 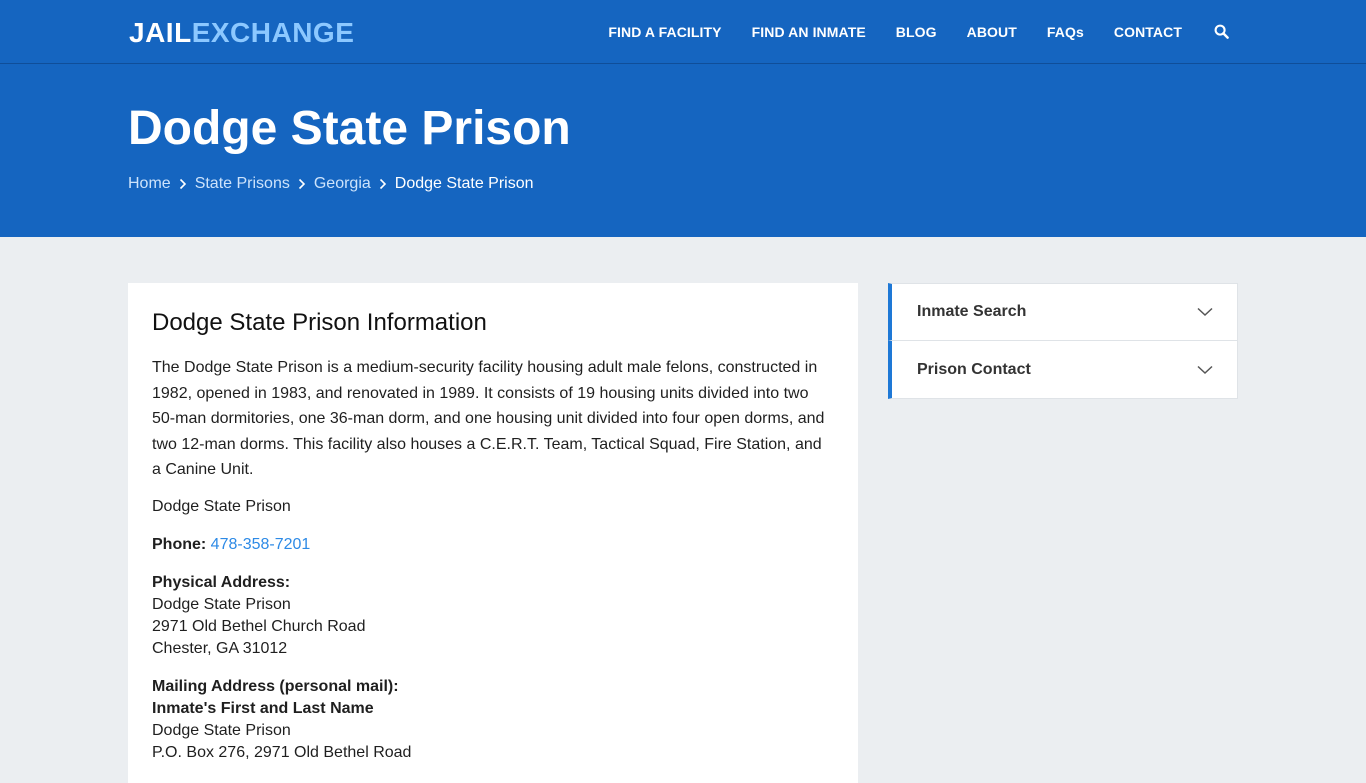 What do you see at coordinates (493, 545) in the screenshot?
I see `phone-line: Phone: 478-358-7201` at bounding box center [493, 545].